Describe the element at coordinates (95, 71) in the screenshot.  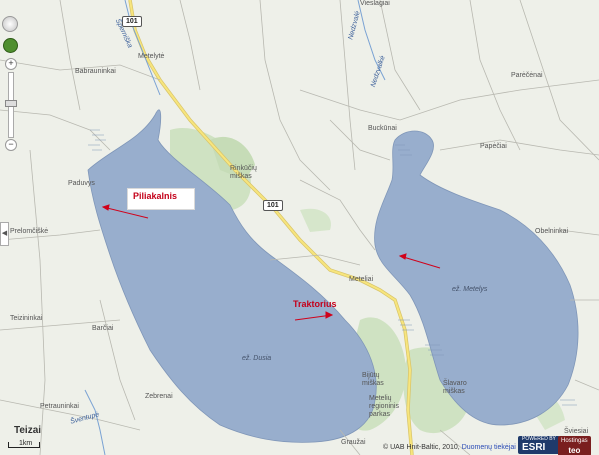
I see `label-babrauninkai: Babrauninkai` at that location.